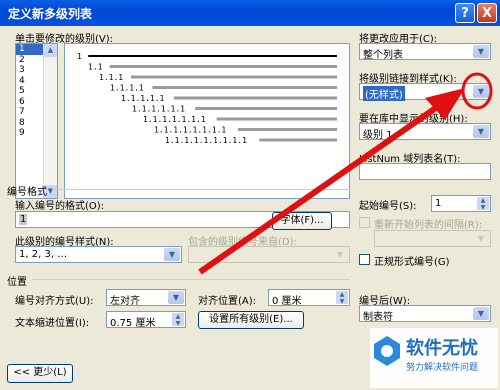 This screenshot has width=500, height=390. I want to click on preview-level-label: 1.1, so click(95, 67).